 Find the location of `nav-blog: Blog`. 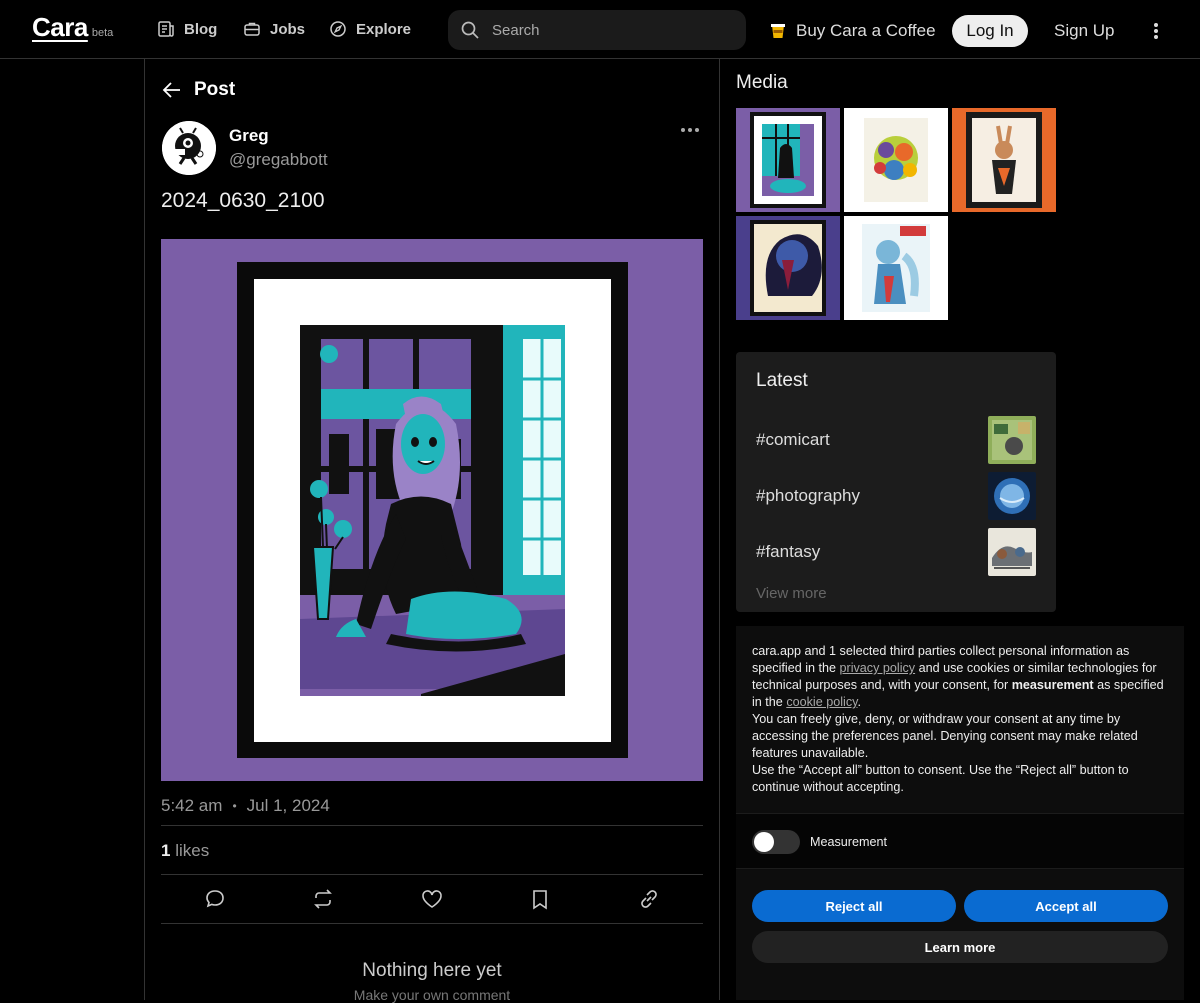

nav-blog: Blog is located at coordinates (187, 29).